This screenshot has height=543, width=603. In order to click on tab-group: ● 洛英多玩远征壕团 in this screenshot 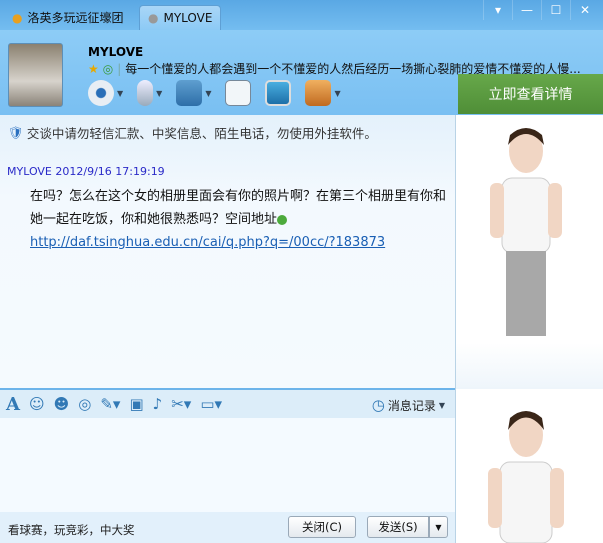, I will do `click(68, 17)`.